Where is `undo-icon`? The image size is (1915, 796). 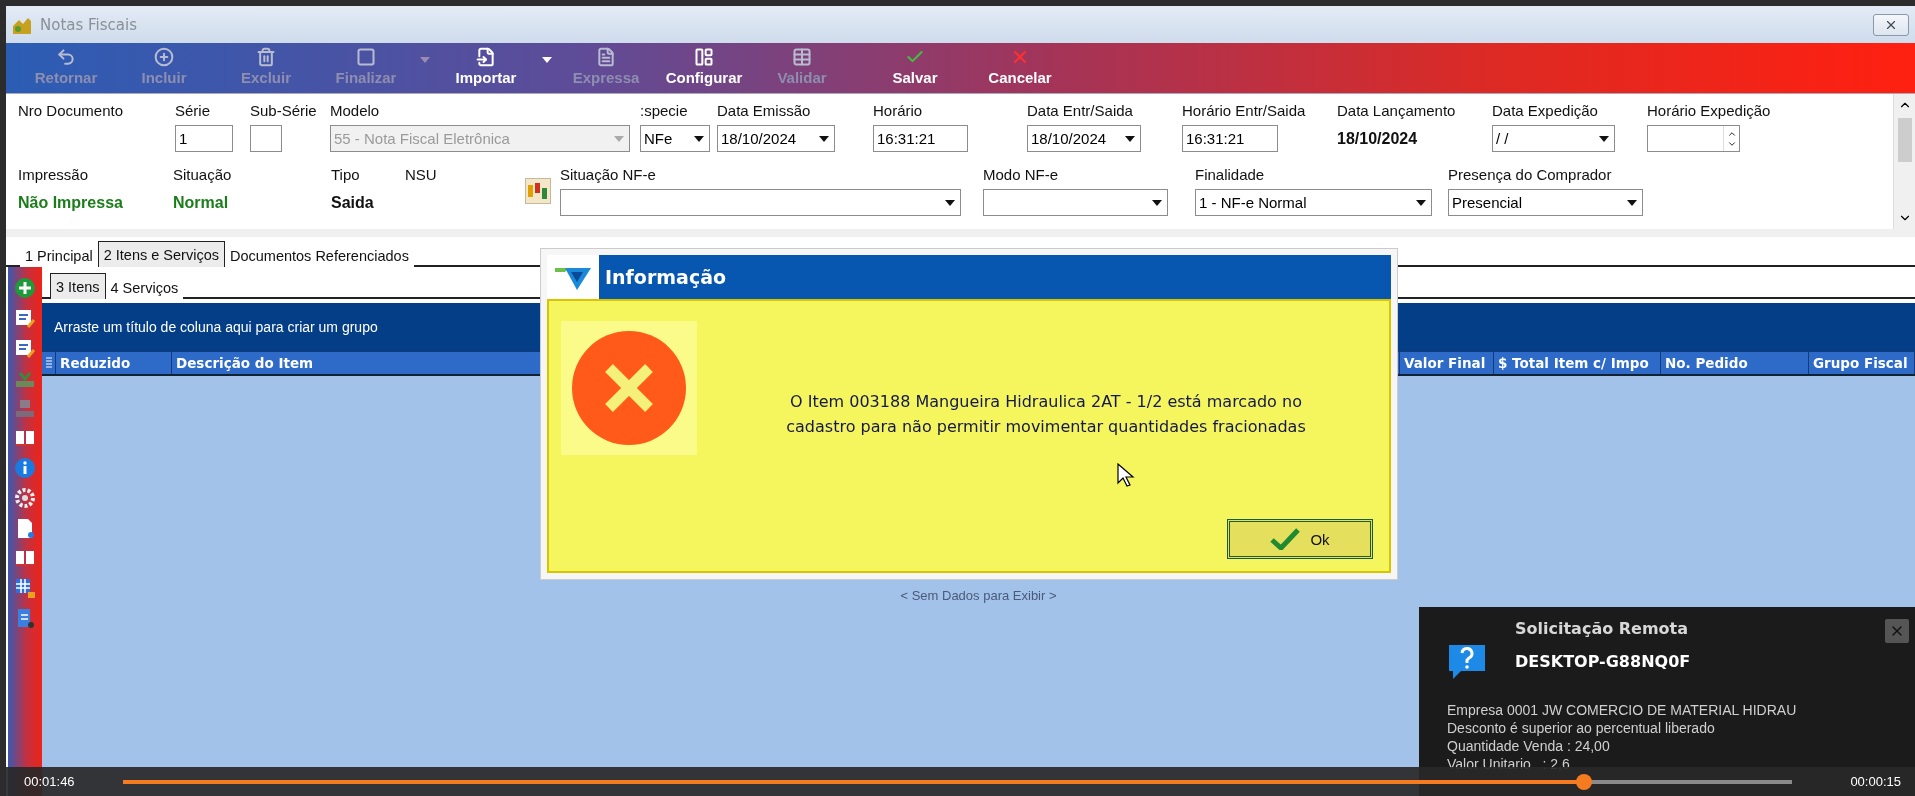 undo-icon is located at coordinates (66, 57).